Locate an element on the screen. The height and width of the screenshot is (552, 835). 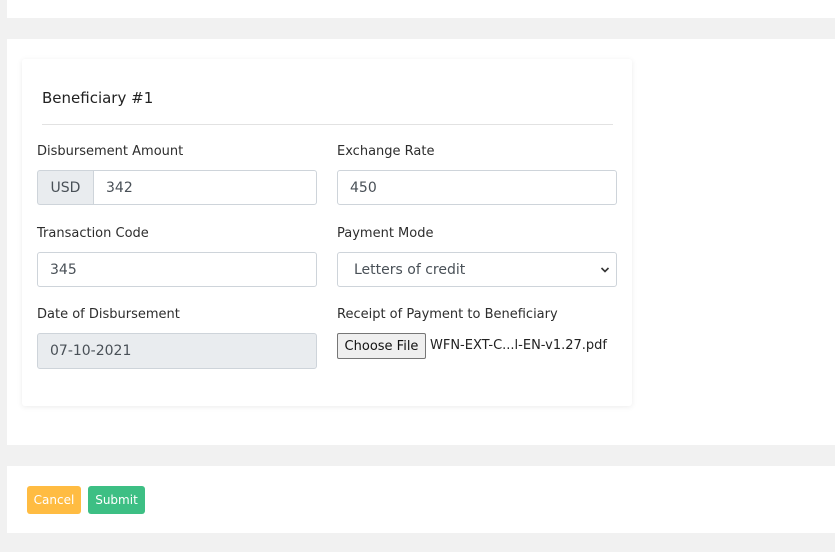
exchange-rate-input: 450 is located at coordinates (477, 187).